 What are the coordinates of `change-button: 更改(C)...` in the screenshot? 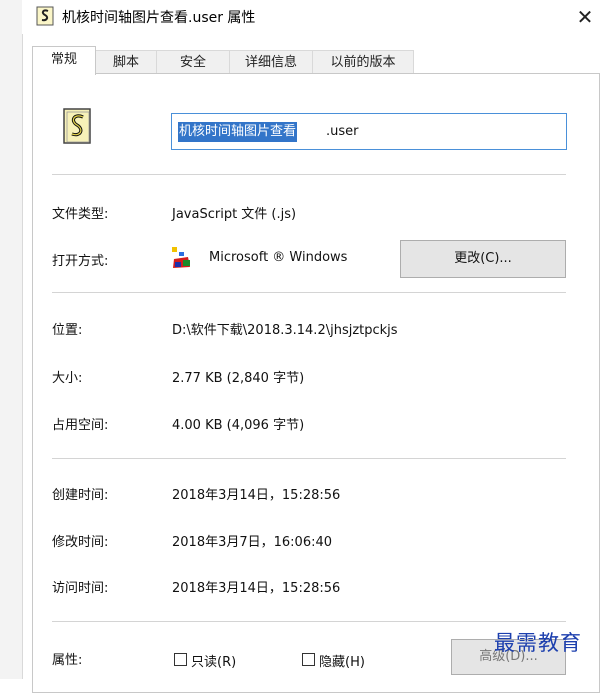 It's located at (483, 259).